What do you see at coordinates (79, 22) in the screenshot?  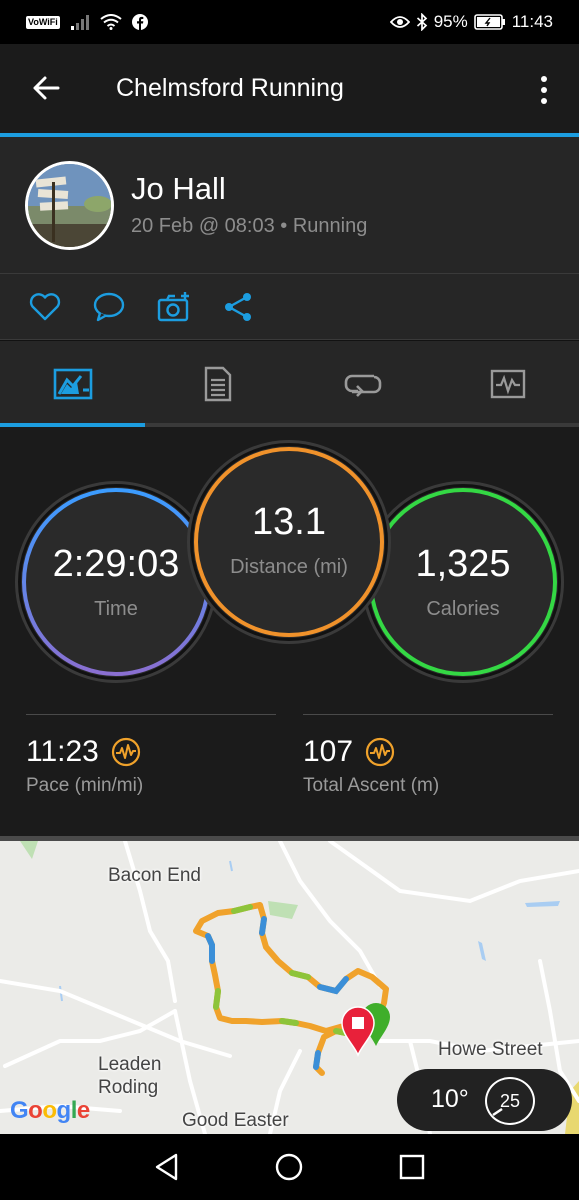 I see `signal-icon` at bounding box center [79, 22].